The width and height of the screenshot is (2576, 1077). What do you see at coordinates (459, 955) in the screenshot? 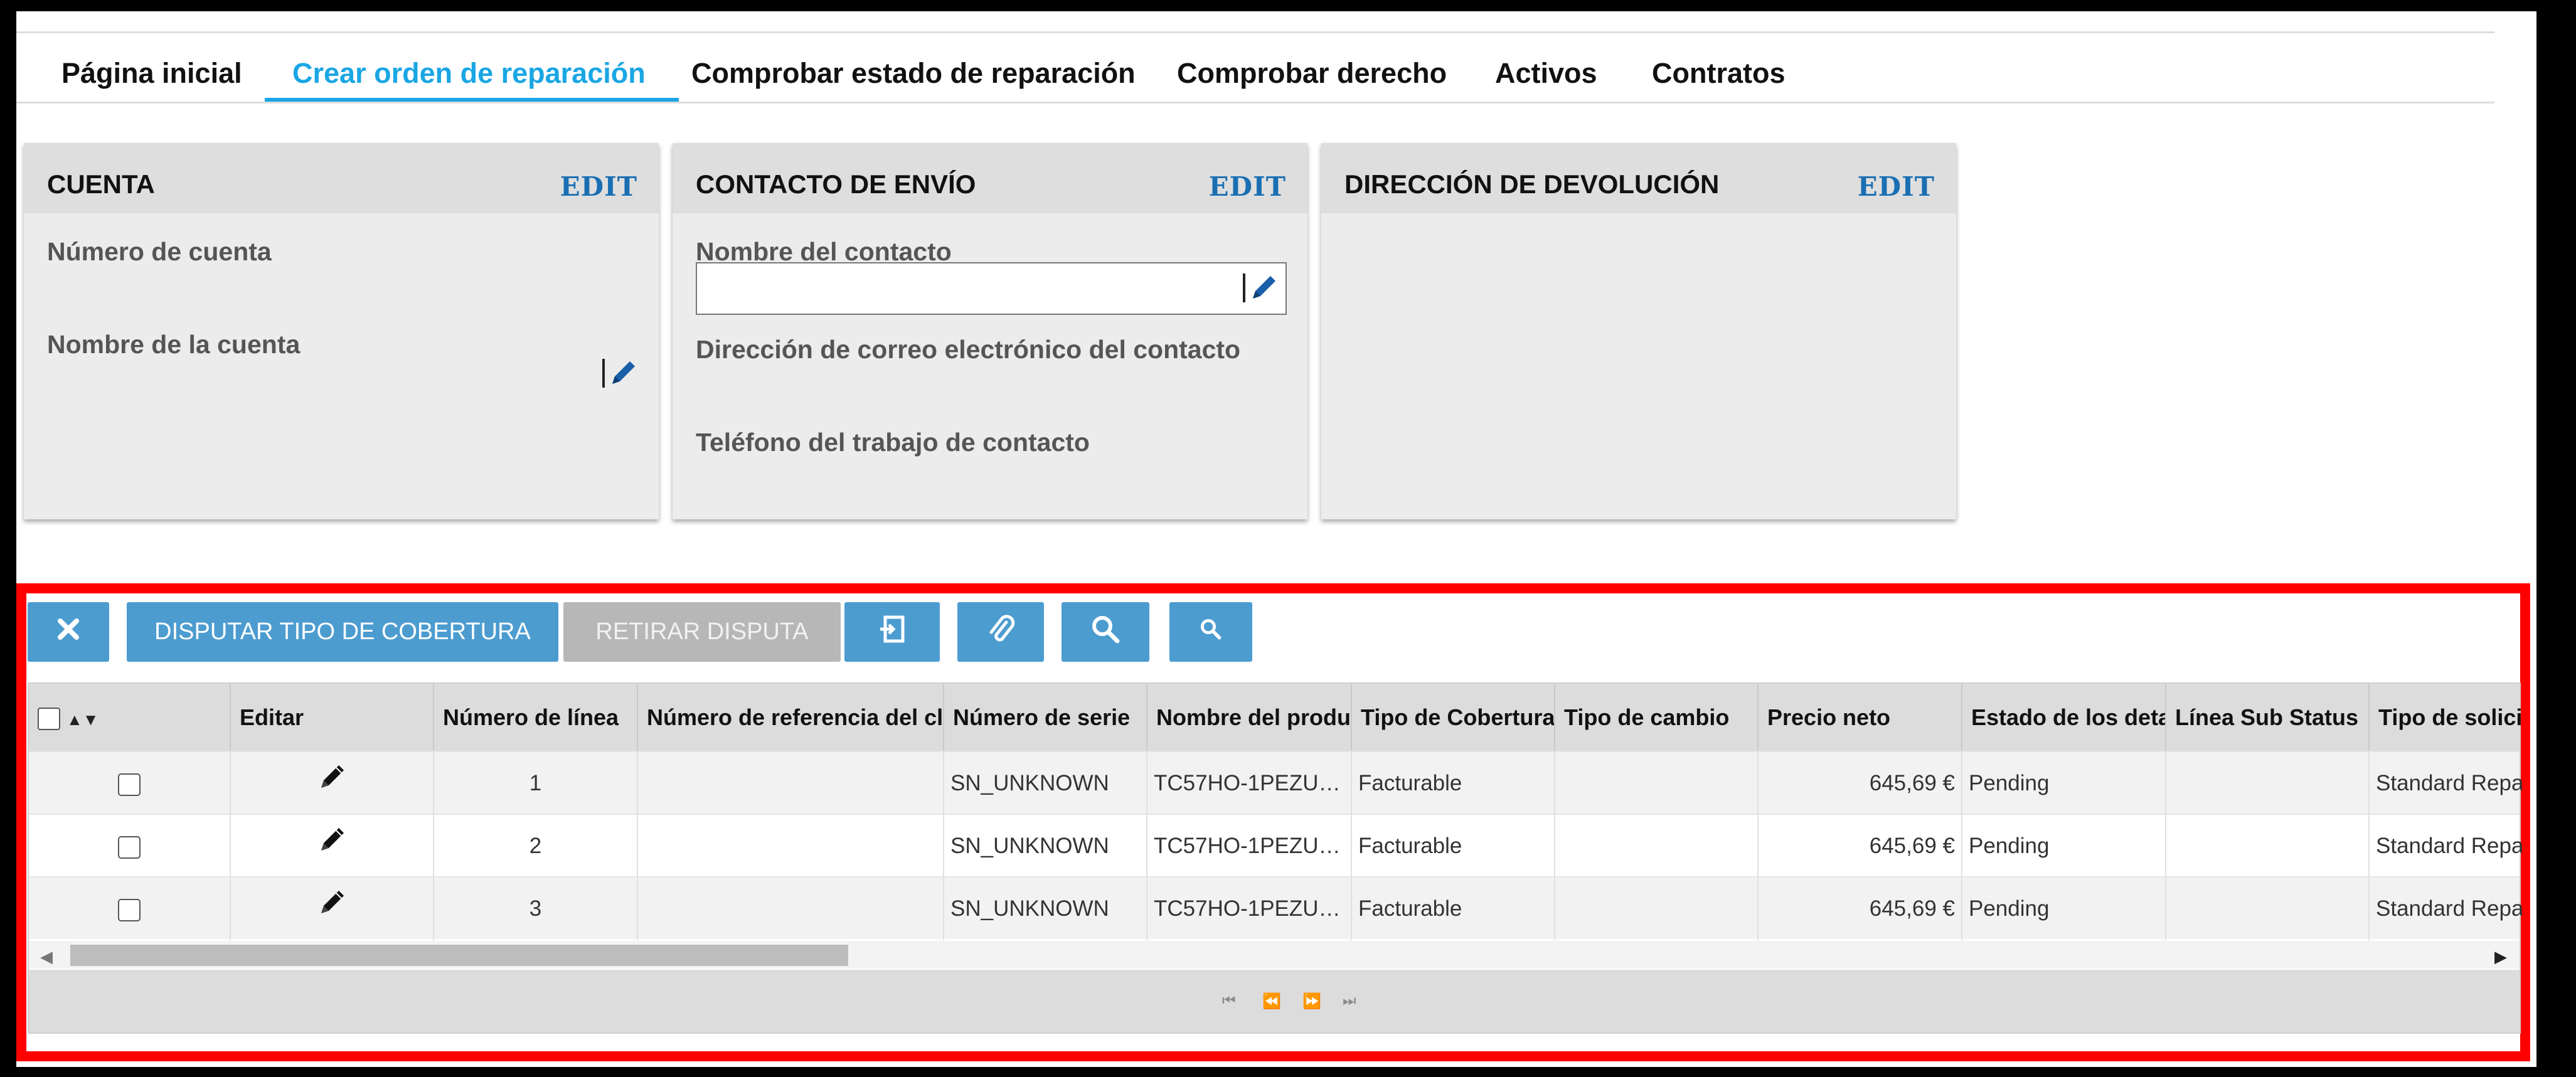
I see `scrollbar-thumb` at bounding box center [459, 955].